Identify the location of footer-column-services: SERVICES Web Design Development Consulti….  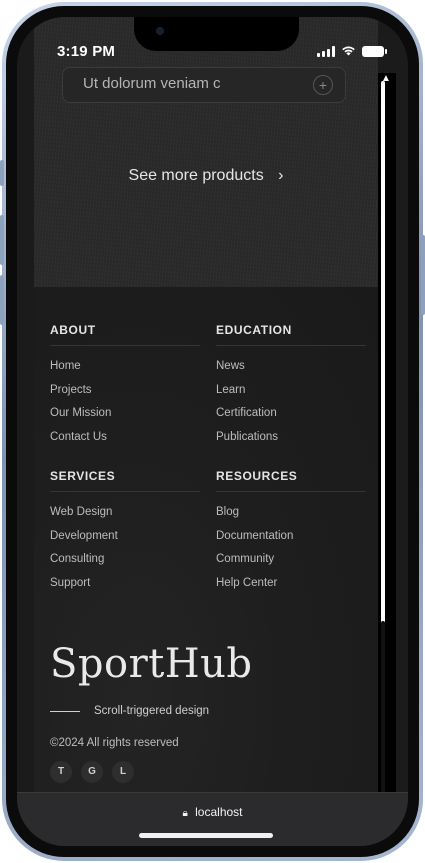
(125, 534).